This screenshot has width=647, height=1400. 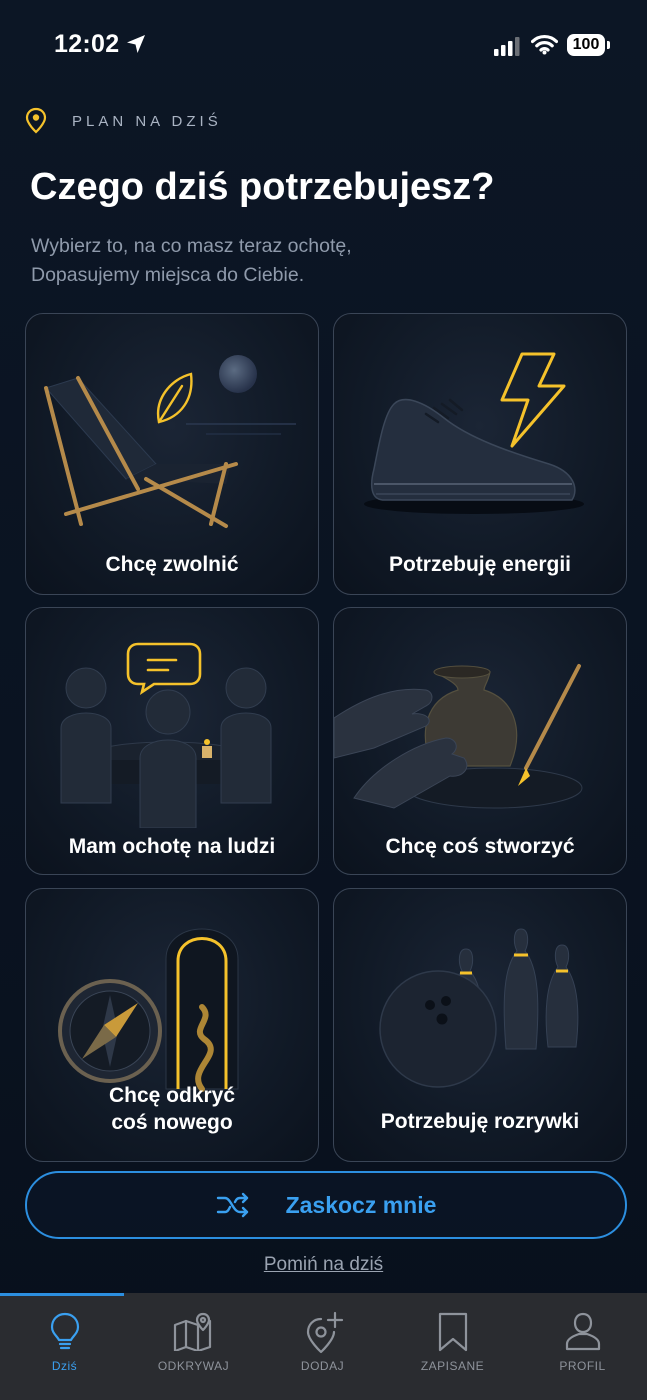 I want to click on wifi-icon, so click(x=544, y=44).